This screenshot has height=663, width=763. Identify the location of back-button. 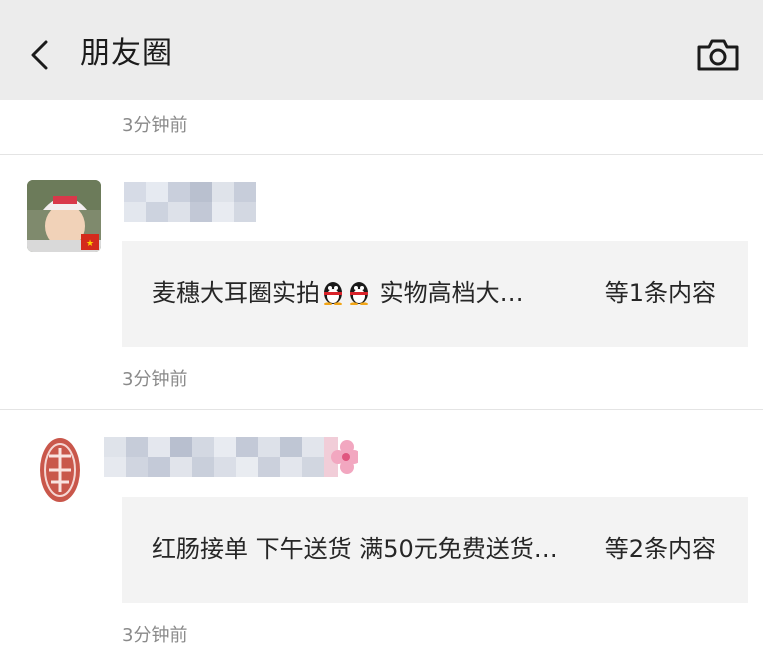
(41, 55).